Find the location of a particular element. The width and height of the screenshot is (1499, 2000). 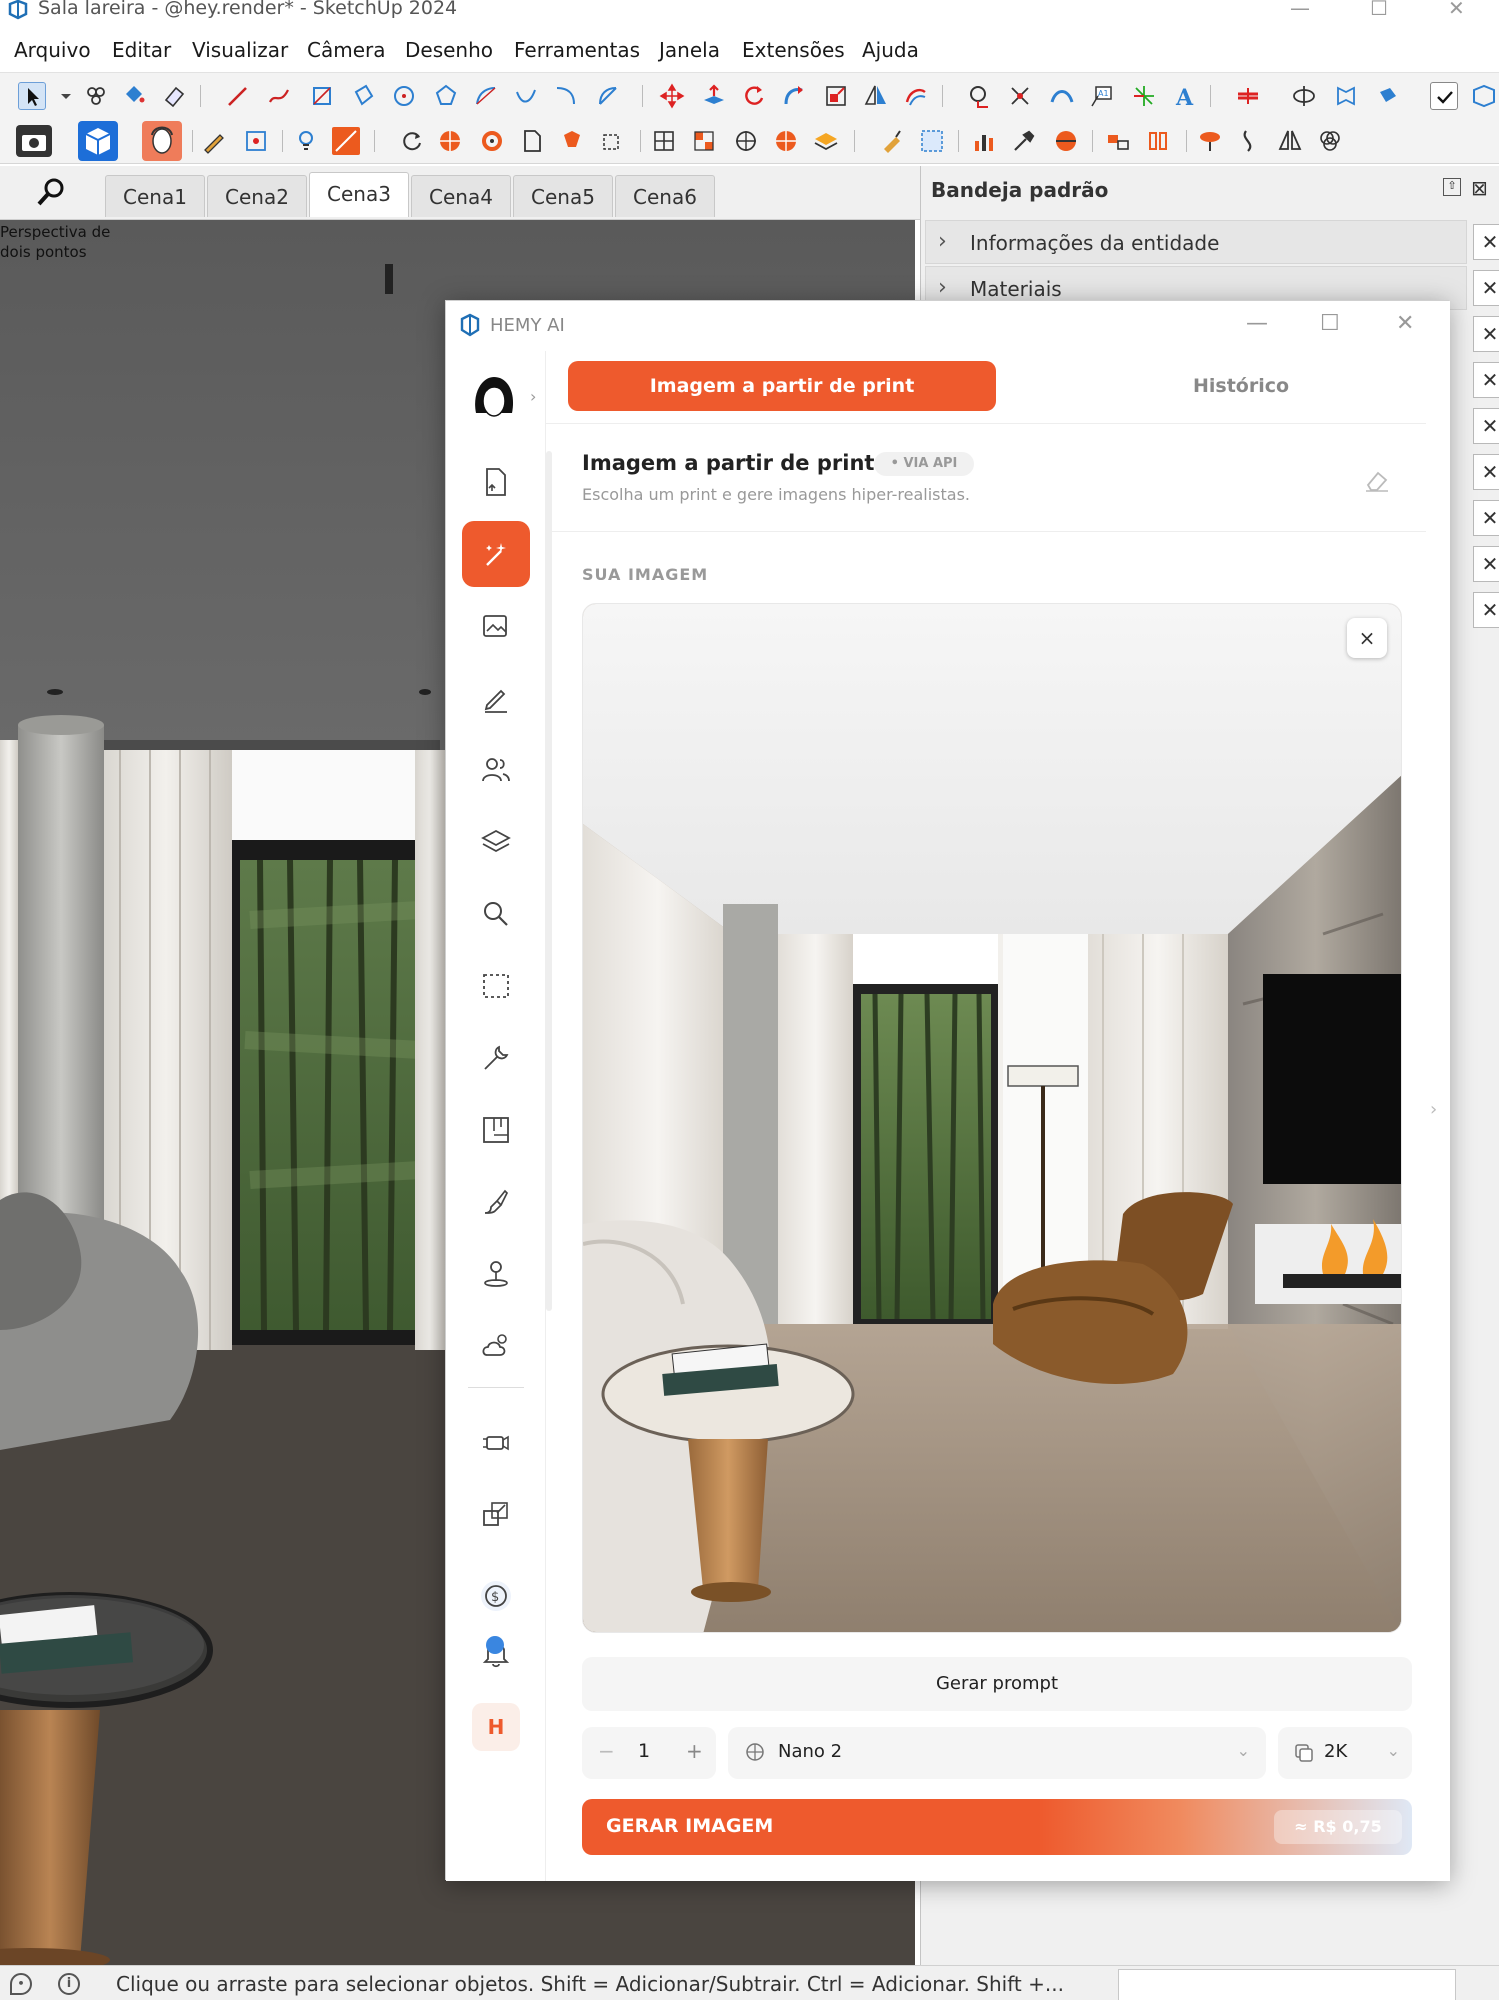

expand-icon is located at coordinates (496, 1514).